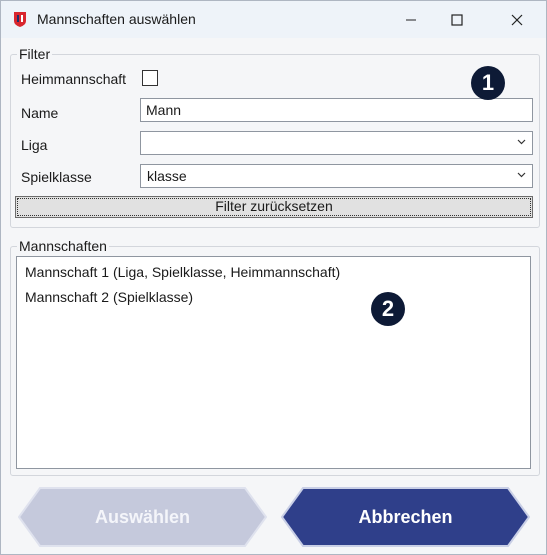  I want to click on league-label: Liga, so click(34, 145).